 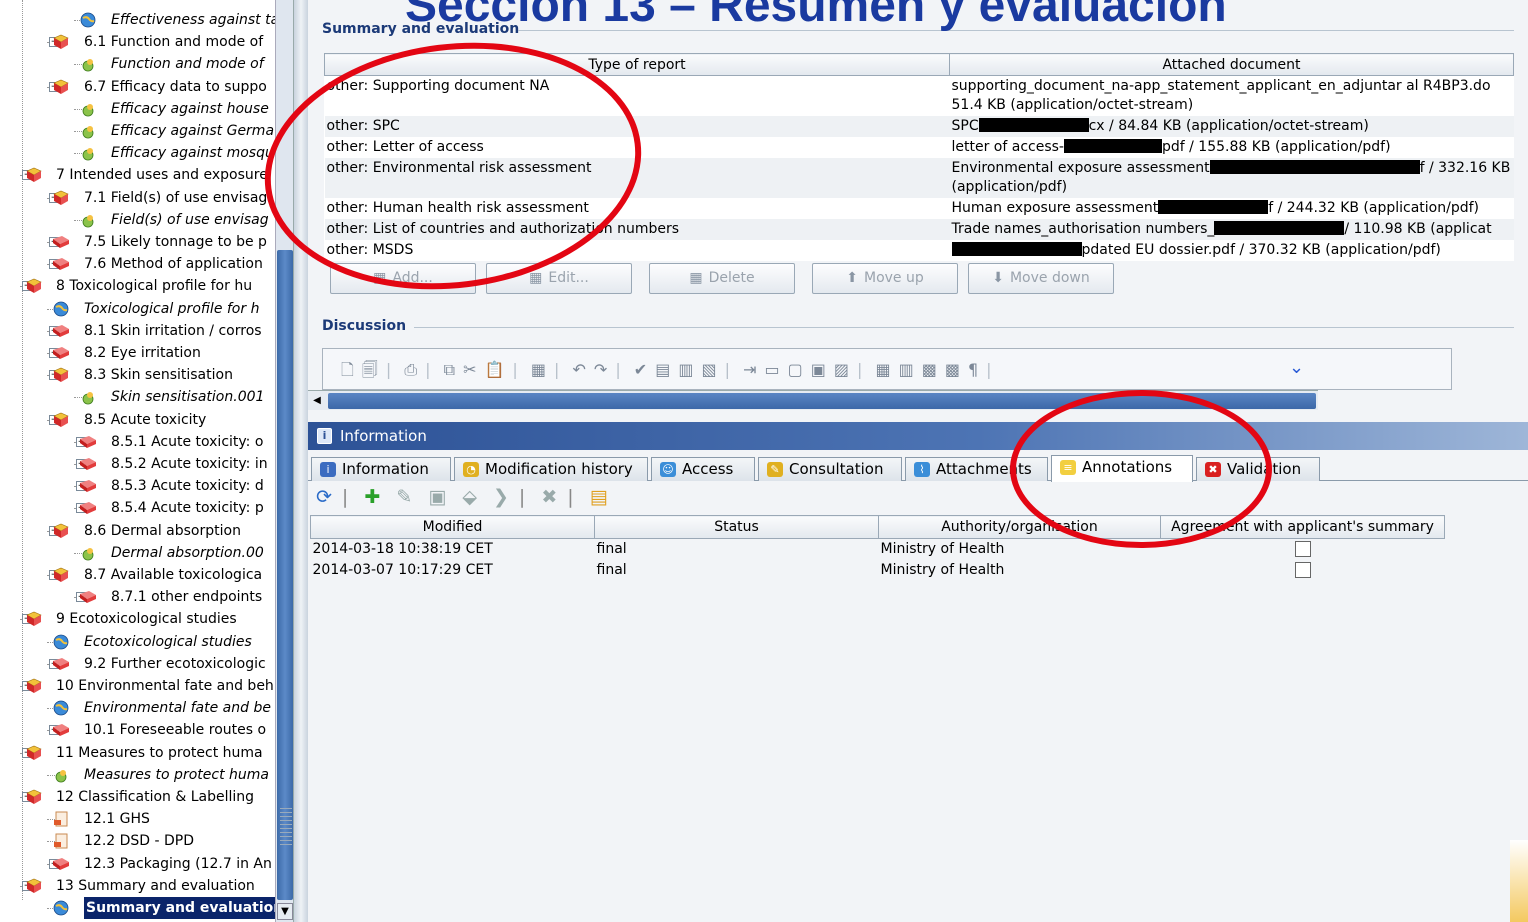 I want to click on paragraph-icon: ¶, so click(x=973, y=369).